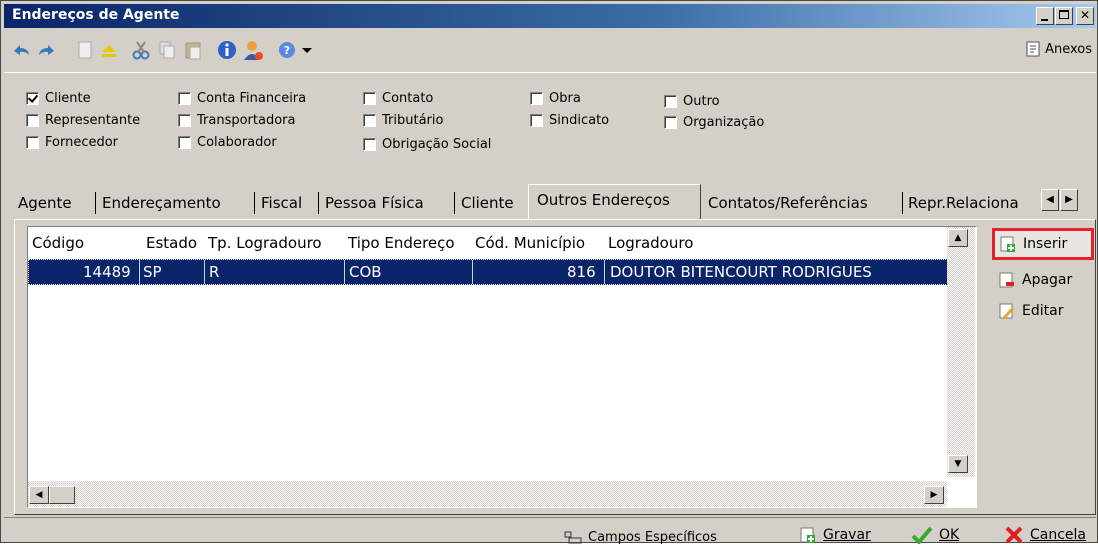  I want to click on checkbox-sindicato: Sindicato, so click(569, 120).